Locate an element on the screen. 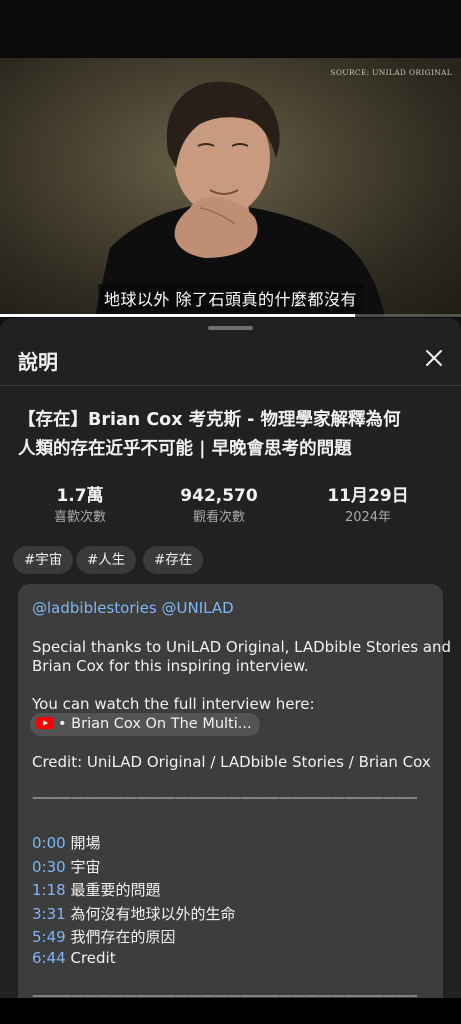  chapter-item: 3:31 為何沒有地球以外的生命 is located at coordinates (133, 914).